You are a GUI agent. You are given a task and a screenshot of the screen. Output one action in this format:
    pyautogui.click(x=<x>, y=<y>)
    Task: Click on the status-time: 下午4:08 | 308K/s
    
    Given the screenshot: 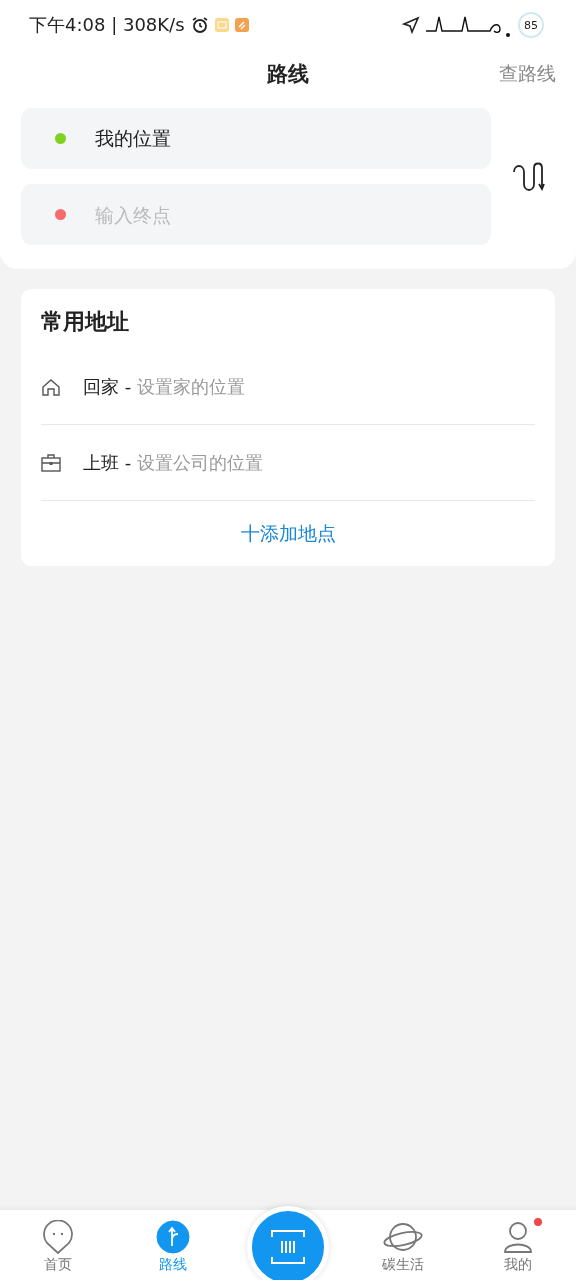 What is the action you would take?
    pyautogui.click(x=107, y=25)
    